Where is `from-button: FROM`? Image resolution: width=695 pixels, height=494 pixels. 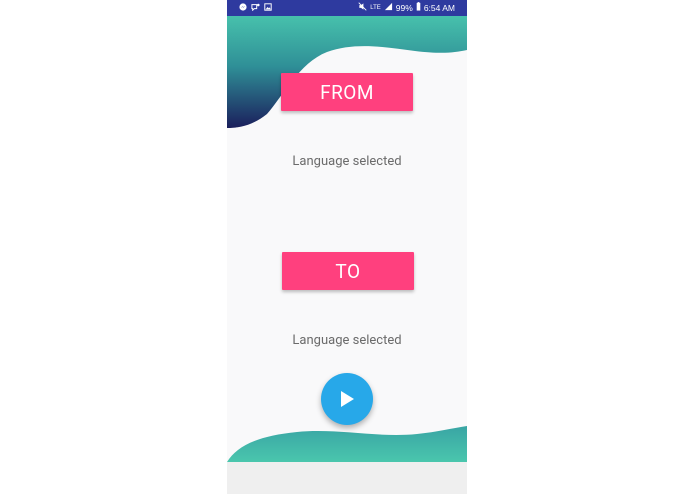
from-button: FROM is located at coordinates (347, 92).